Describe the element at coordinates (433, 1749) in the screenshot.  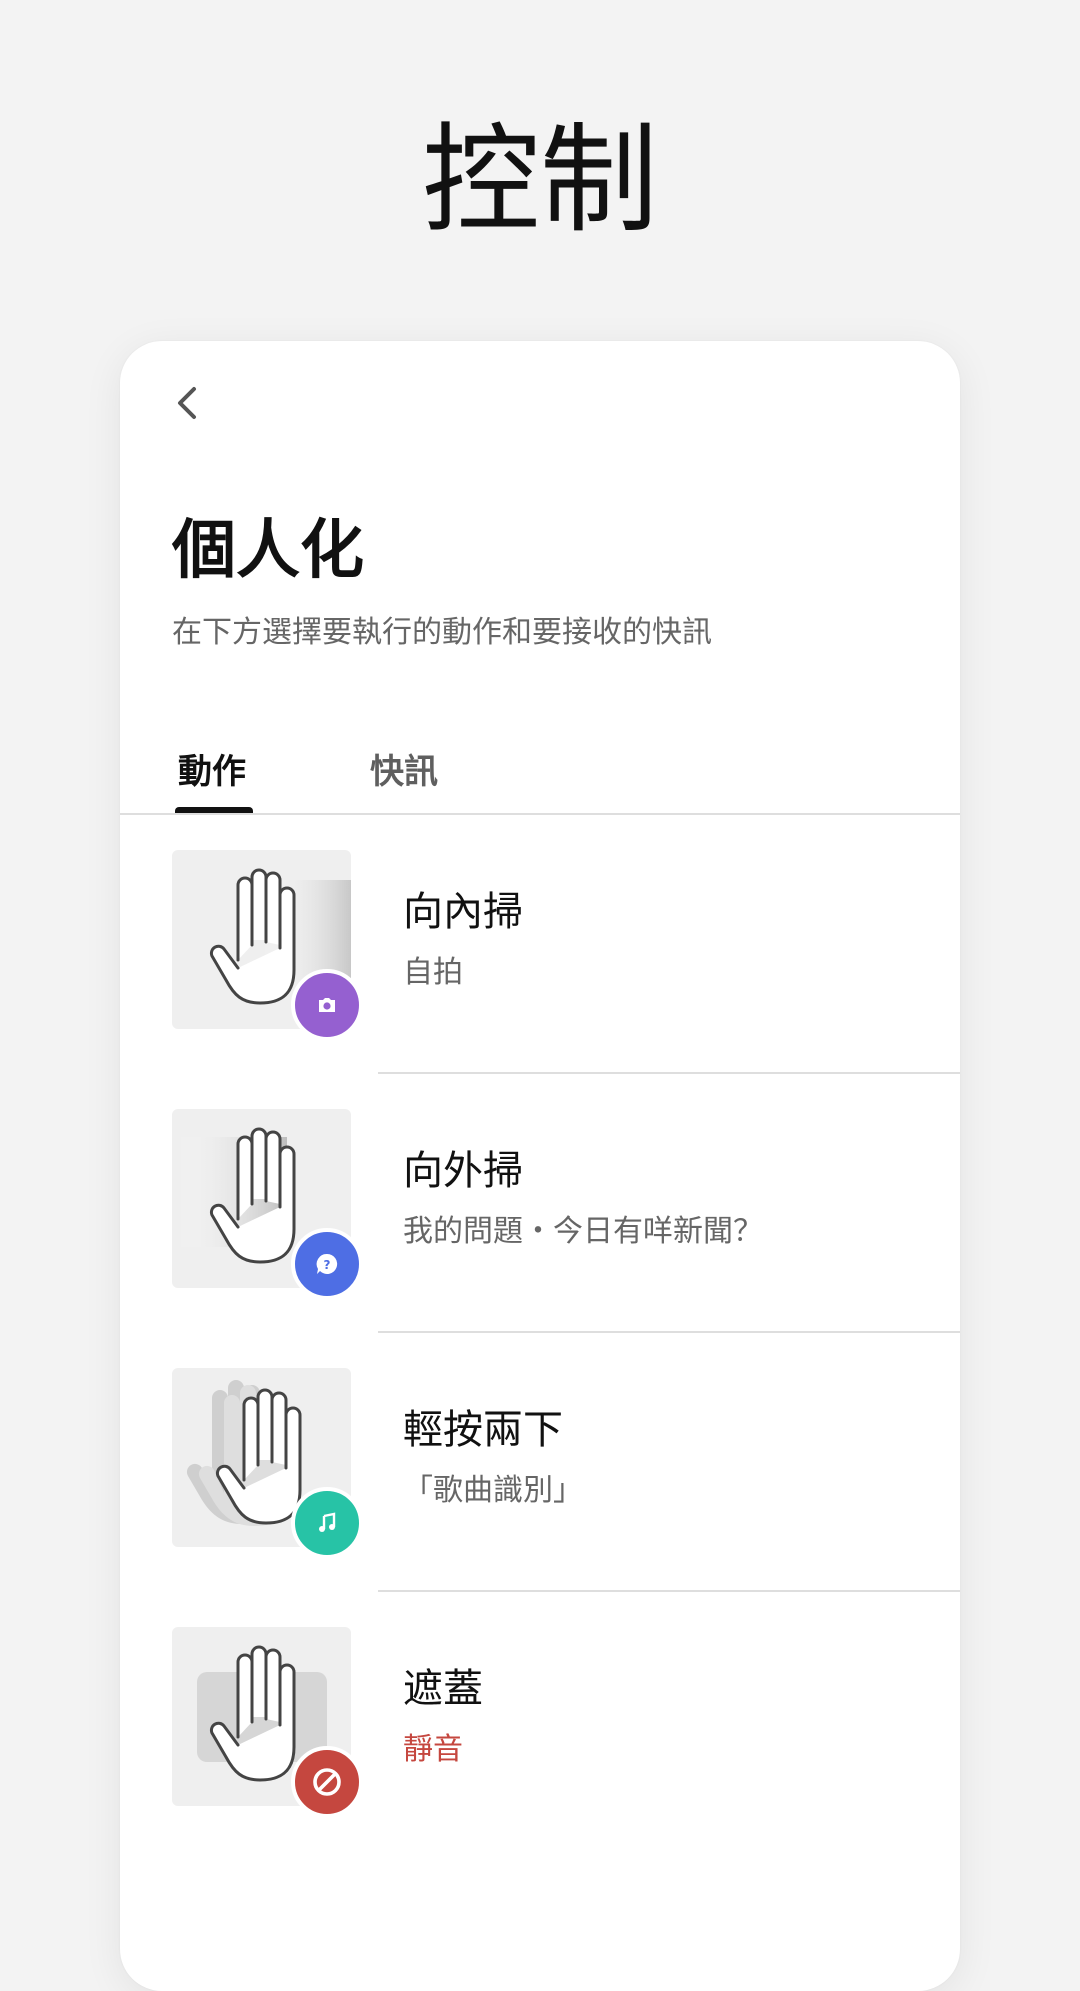
I see `item-subtitle: 靜音` at that location.